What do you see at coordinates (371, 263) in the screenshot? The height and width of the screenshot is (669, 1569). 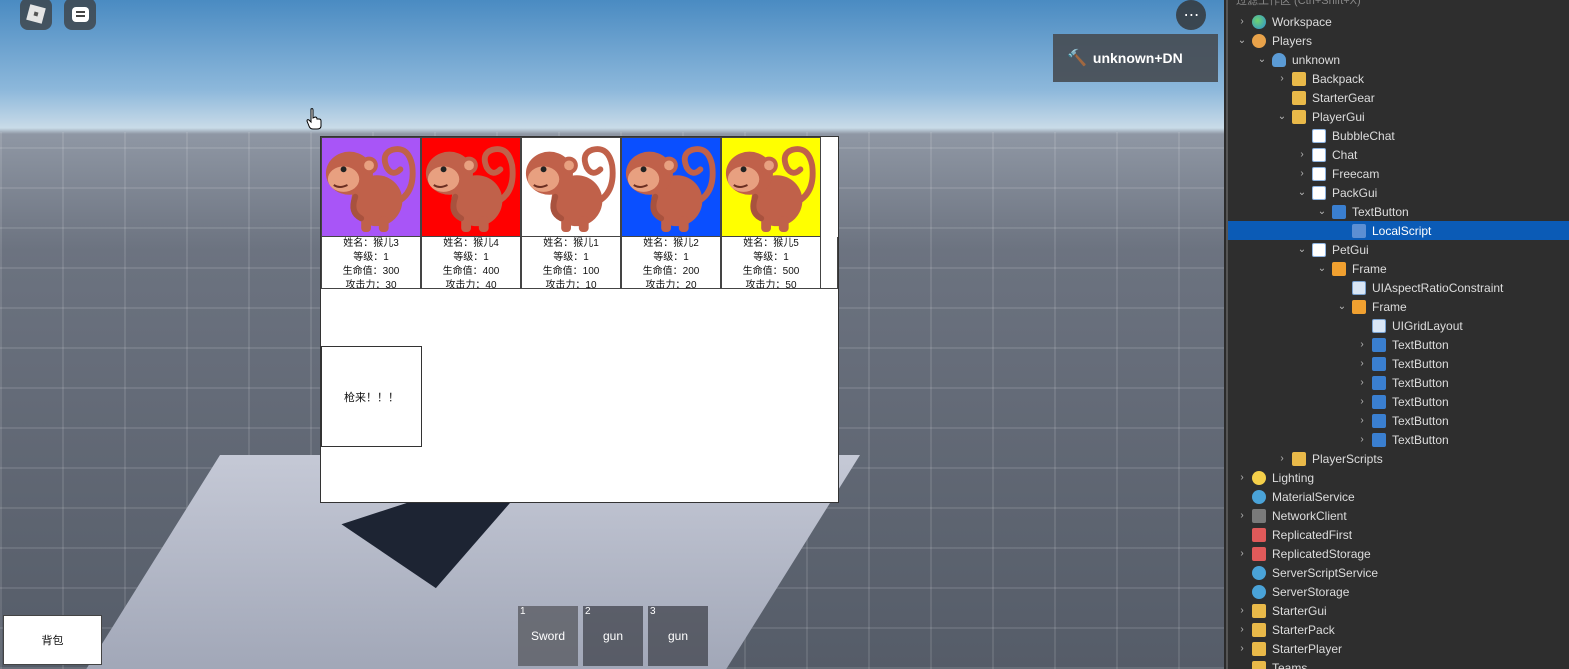 I see `pet-info: 姓名：猴儿3 等级：1 生命值：300 攻击力：30` at bounding box center [371, 263].